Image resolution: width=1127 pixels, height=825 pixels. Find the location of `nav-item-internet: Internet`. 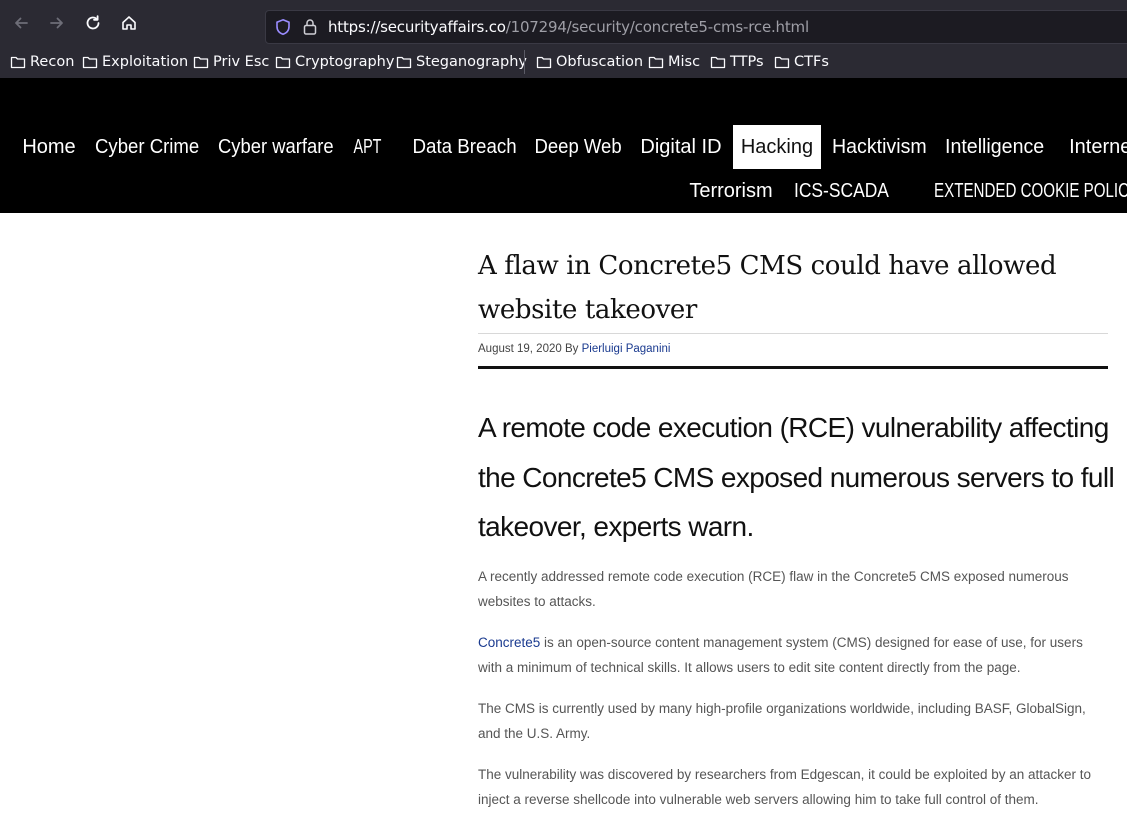

nav-item-internet: Internet is located at coordinates (1092, 147).